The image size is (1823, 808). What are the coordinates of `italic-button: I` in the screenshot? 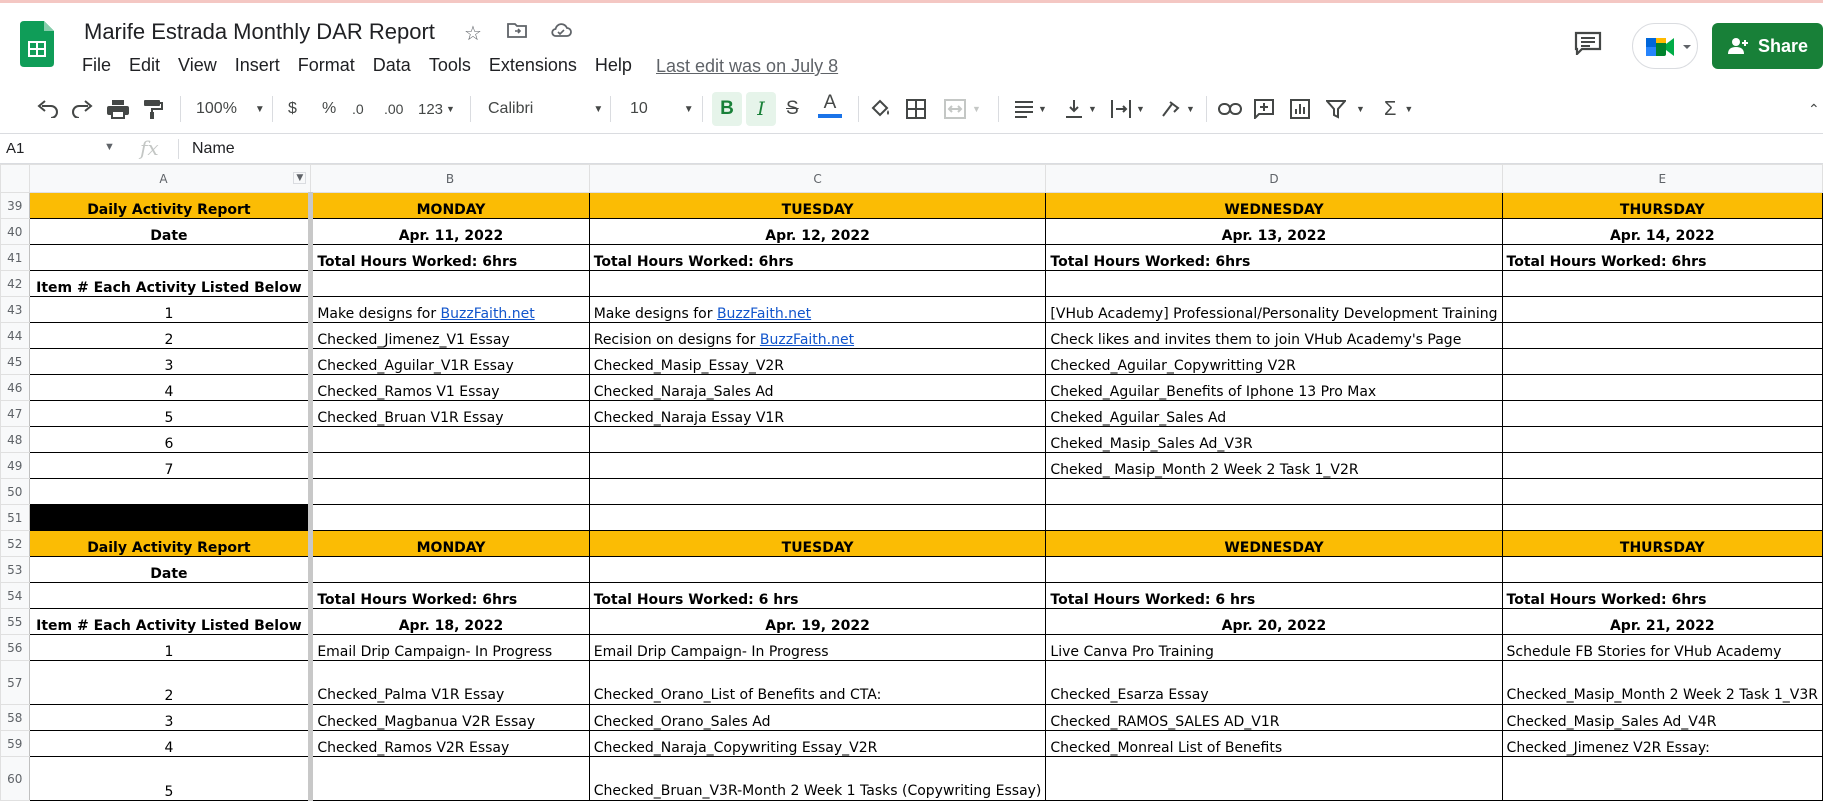 It's located at (761, 109).